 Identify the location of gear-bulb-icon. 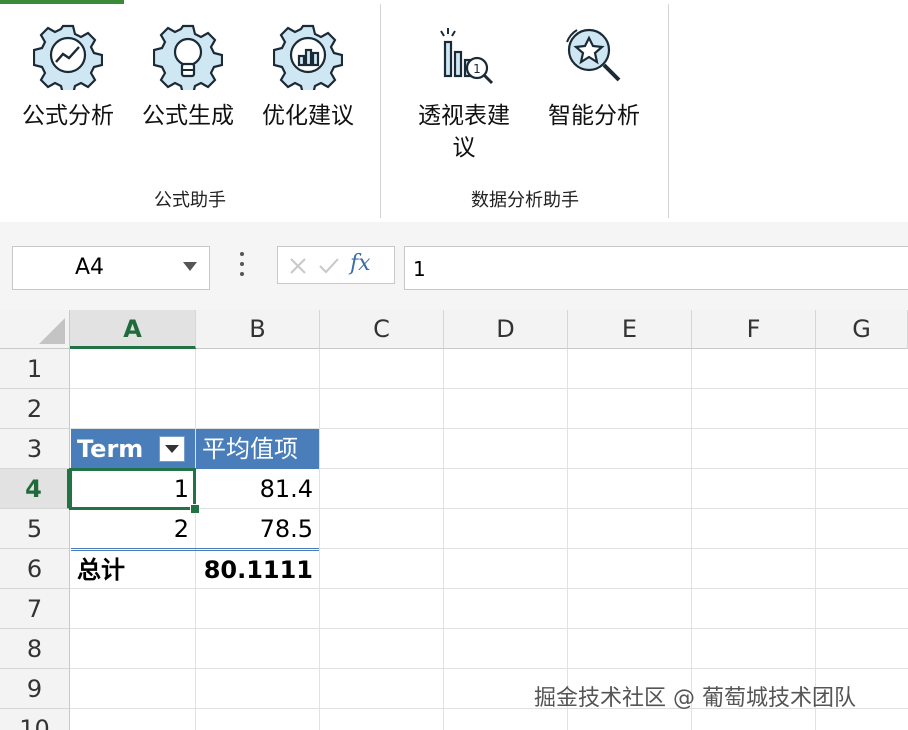
(188, 57).